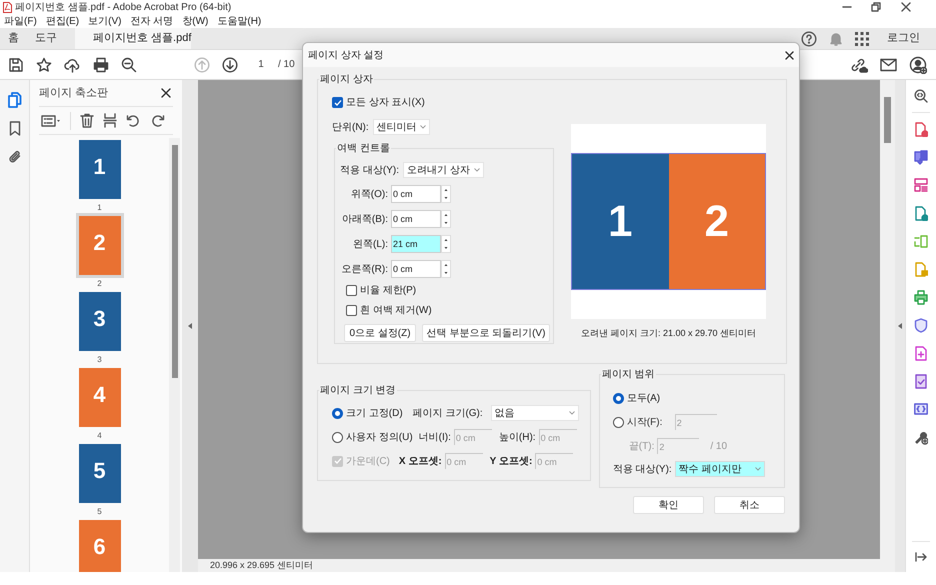 The height and width of the screenshot is (585, 936). Describe the element at coordinates (517, 437) in the screenshot. I see `field-label: 높이(H):` at that location.